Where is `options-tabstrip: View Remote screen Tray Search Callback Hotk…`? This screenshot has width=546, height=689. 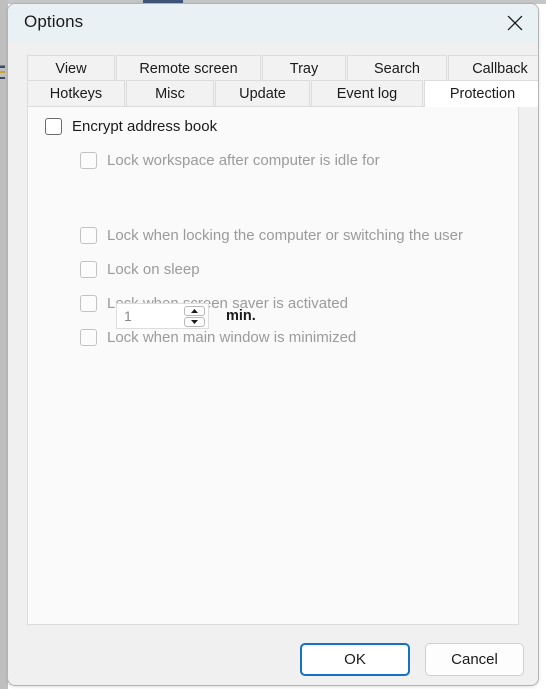
options-tabstrip: View Remote screen Tray Search Callback Hotk… is located at coordinates (273, 74).